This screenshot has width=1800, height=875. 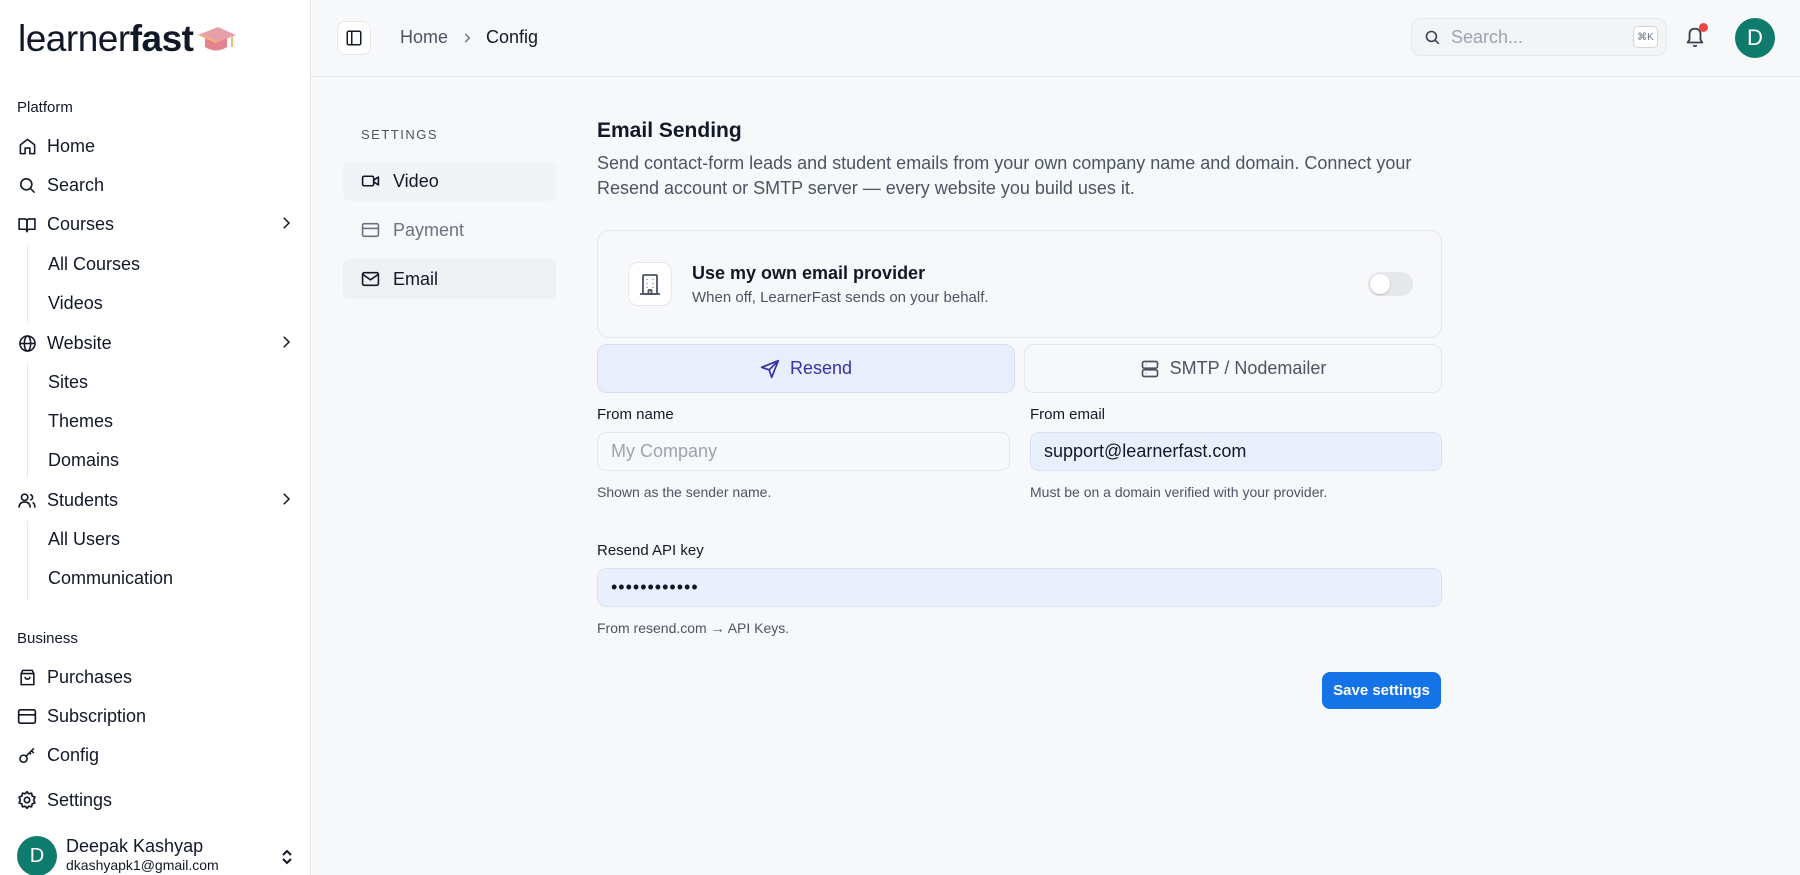 What do you see at coordinates (1248, 368) in the screenshot?
I see `tab-label: SMTP / Nodemailer` at bounding box center [1248, 368].